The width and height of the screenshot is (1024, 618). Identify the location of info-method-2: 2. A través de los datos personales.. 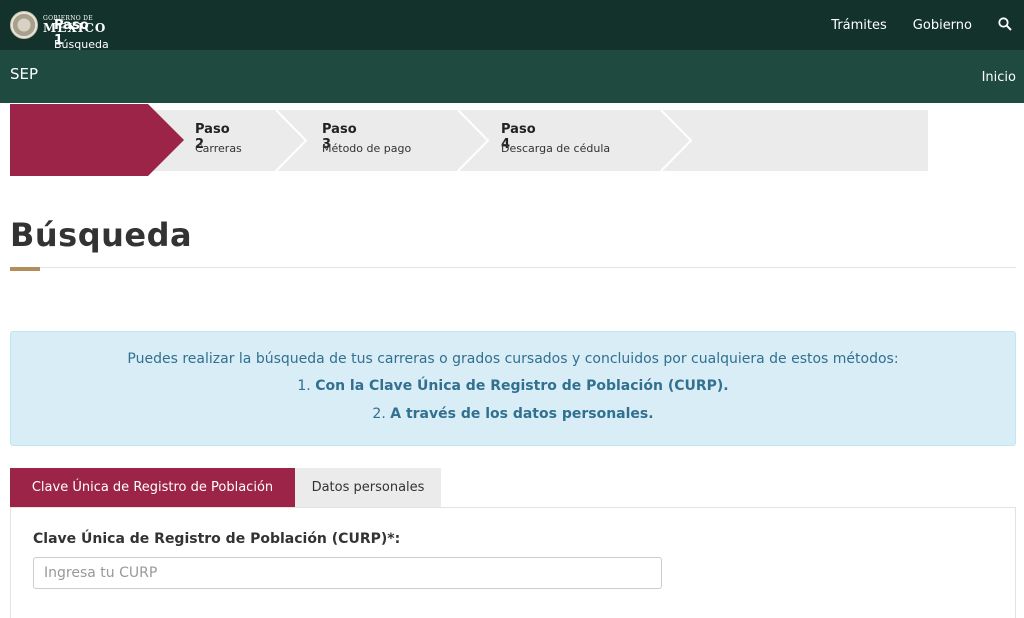
(513, 414).